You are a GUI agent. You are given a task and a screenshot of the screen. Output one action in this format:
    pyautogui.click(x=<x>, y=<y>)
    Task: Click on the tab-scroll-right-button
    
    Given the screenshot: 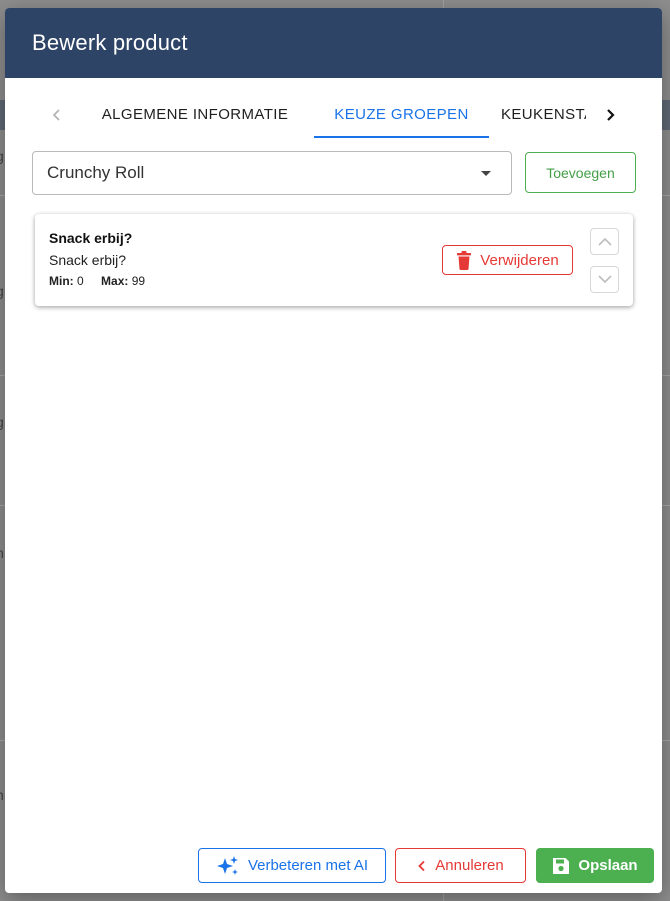 What is the action you would take?
    pyautogui.click(x=610, y=115)
    